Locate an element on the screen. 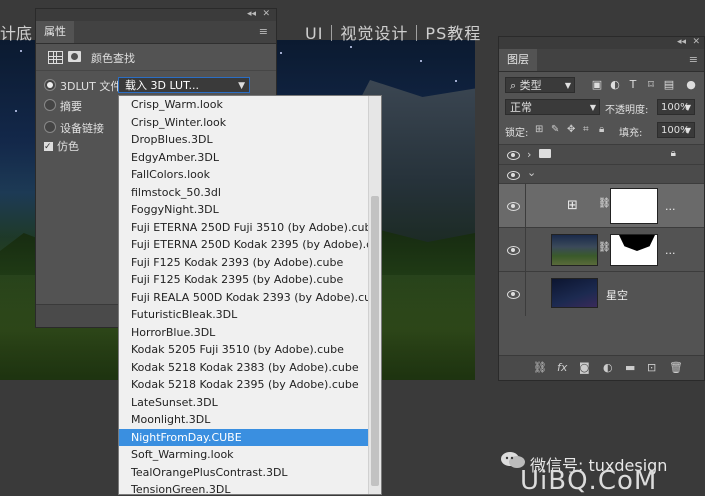  lock-artboard-icon: ⌗ is located at coordinates (586, 129).